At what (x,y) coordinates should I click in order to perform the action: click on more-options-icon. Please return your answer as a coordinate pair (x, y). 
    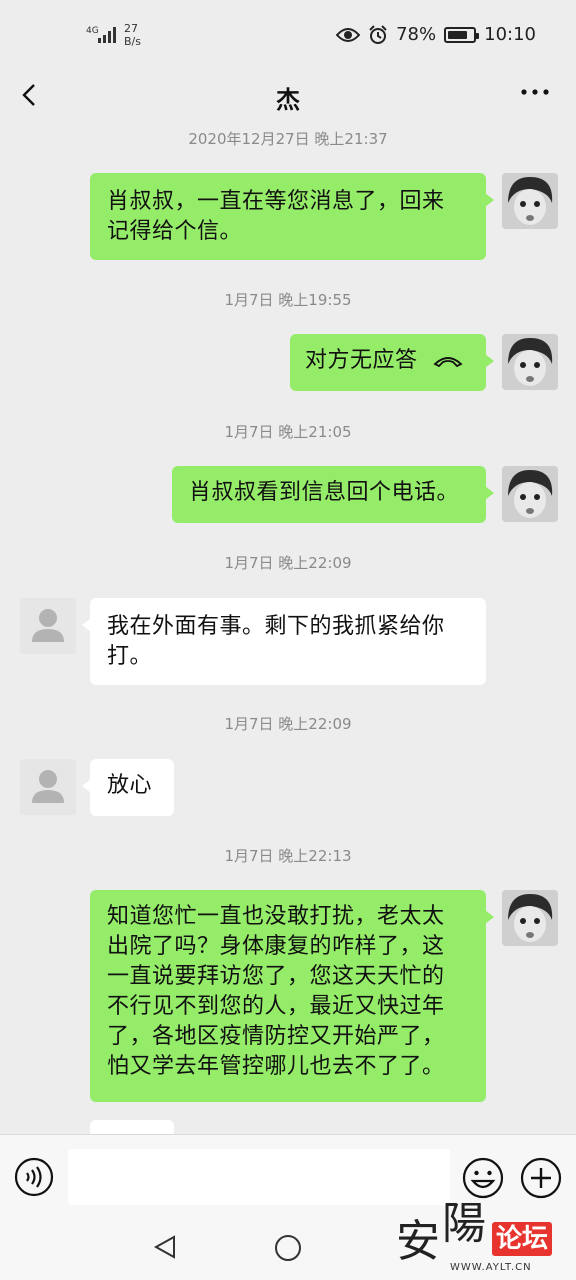
    Looking at the image, I should click on (535, 92).